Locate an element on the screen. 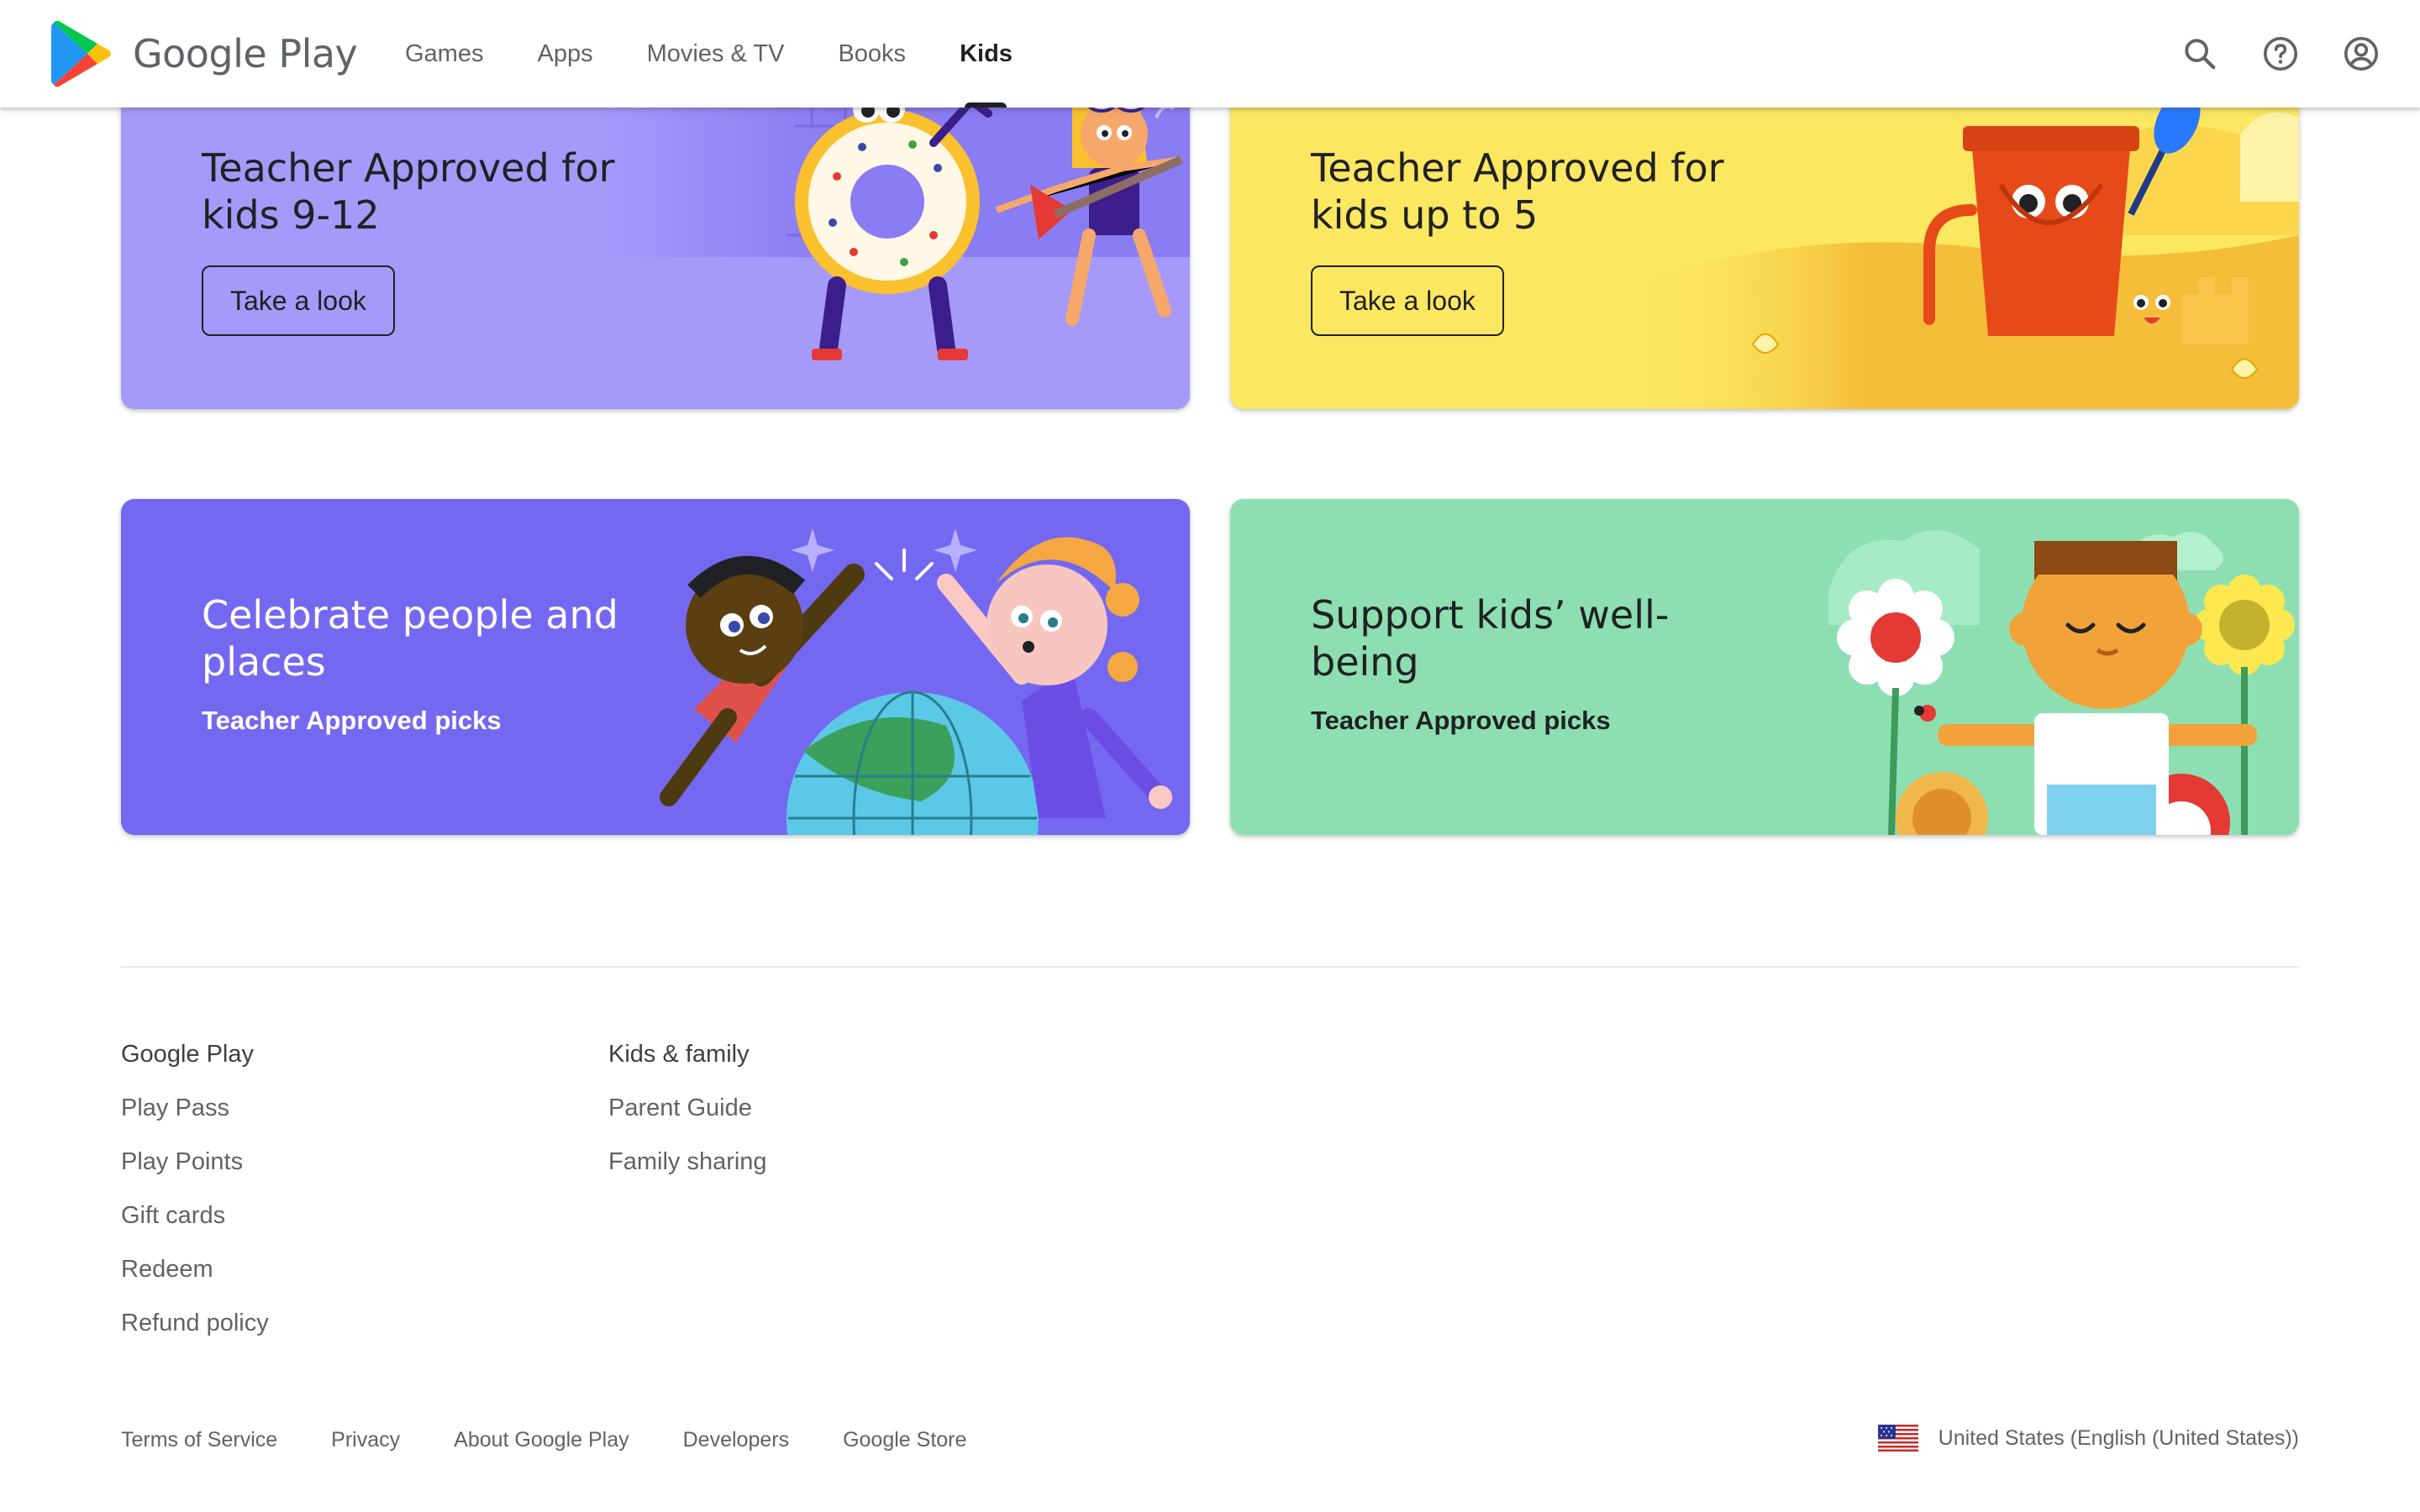 This screenshot has width=2420, height=1512. google-store-link: Google Store is located at coordinates (904, 1440).